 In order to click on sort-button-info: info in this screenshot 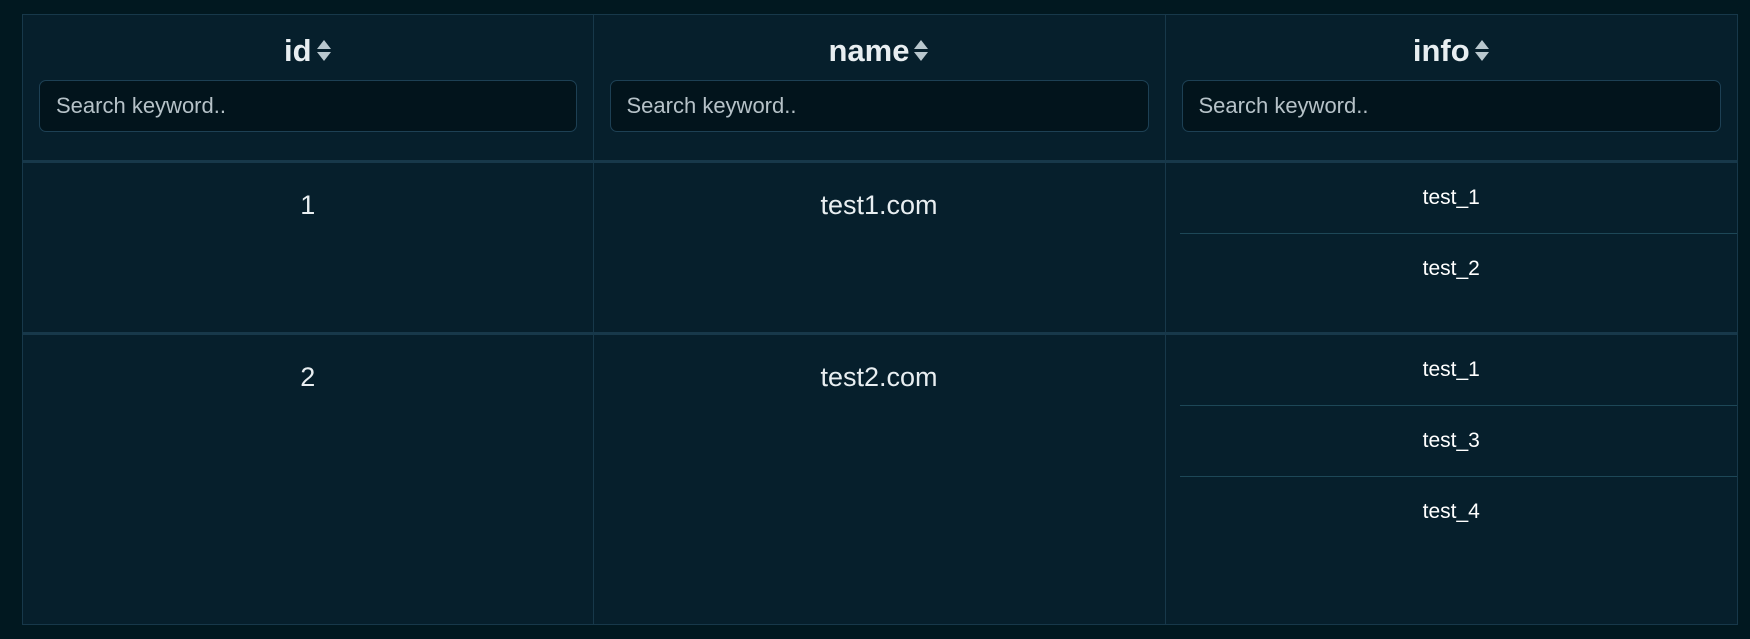, I will do `click(1452, 50)`.